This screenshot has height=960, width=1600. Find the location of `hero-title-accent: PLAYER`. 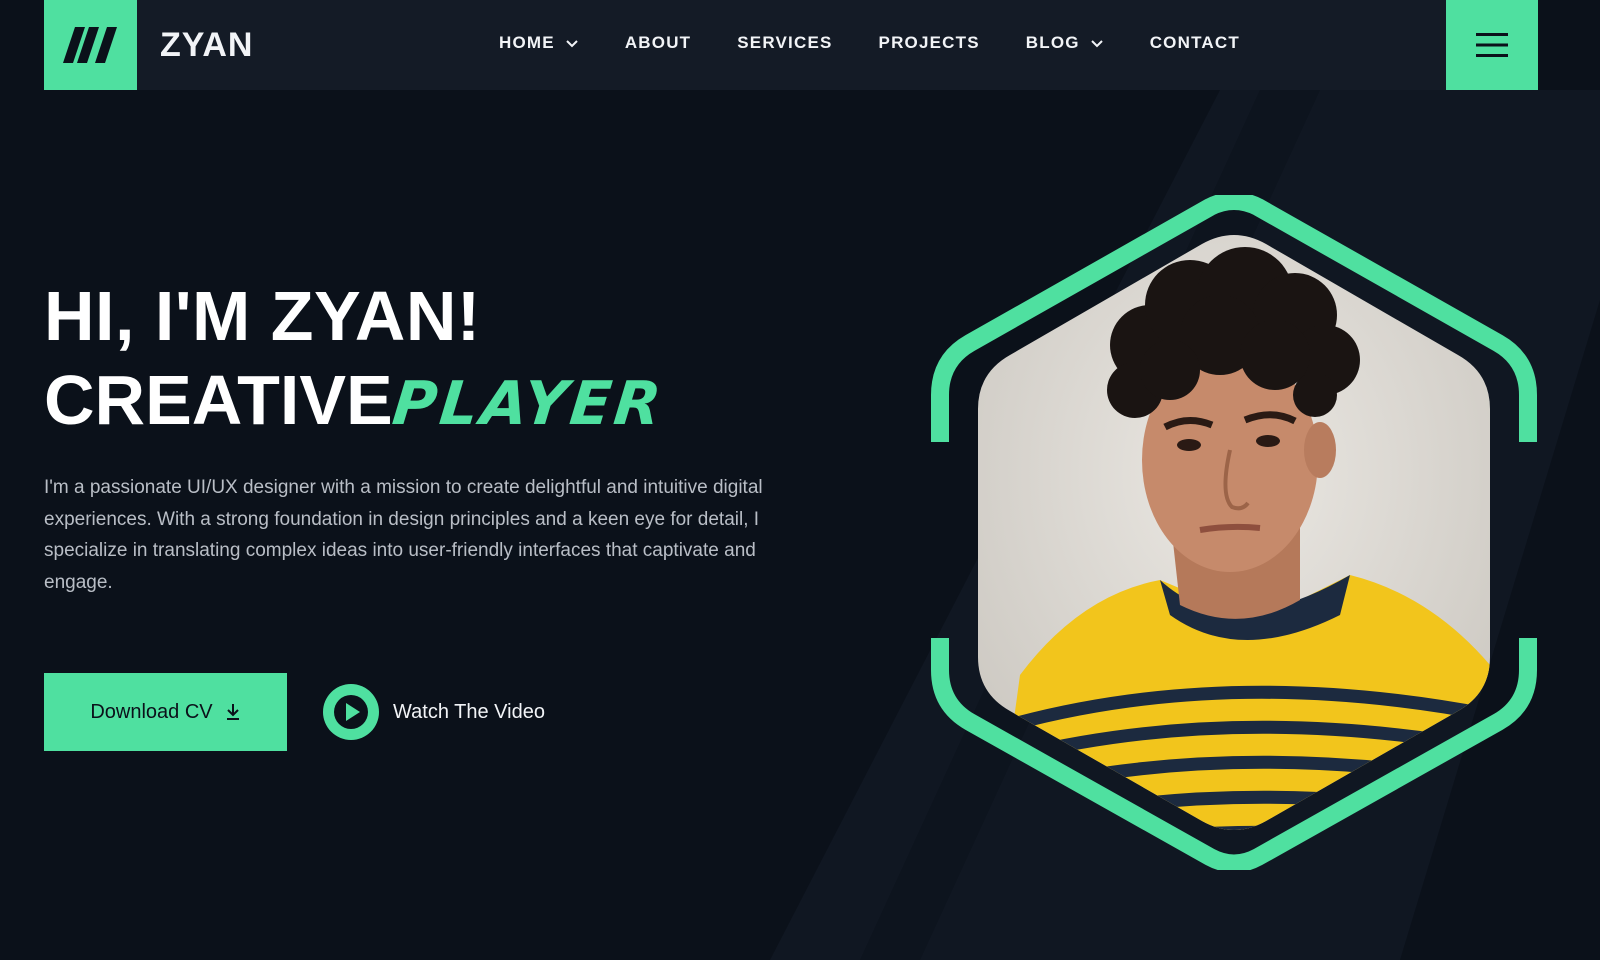

hero-title-accent: PLAYER is located at coordinates (528, 404).